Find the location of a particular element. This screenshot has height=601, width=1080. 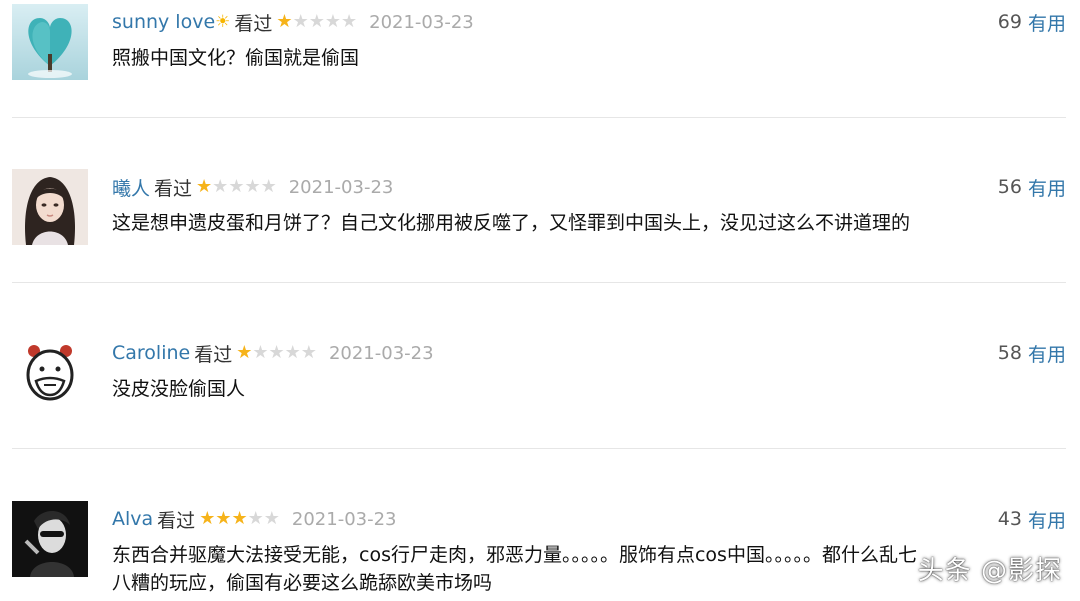

username-link: Alva is located at coordinates (132, 519).